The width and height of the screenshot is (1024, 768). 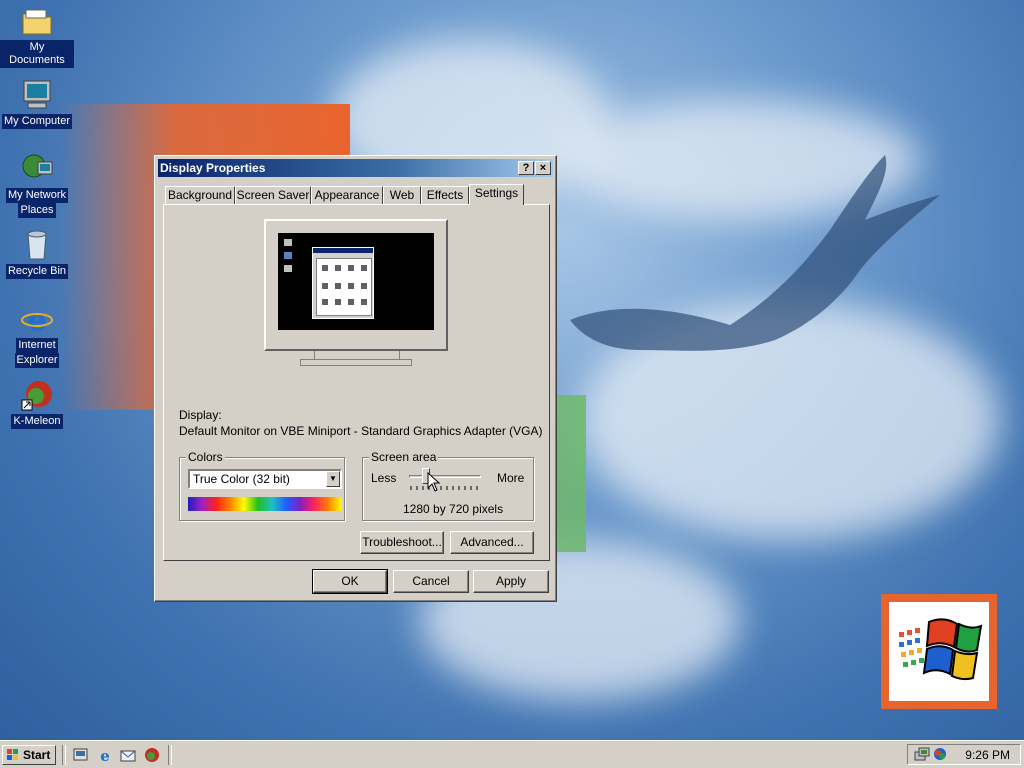 I want to click on colors-legend: Colors, so click(x=205, y=457).